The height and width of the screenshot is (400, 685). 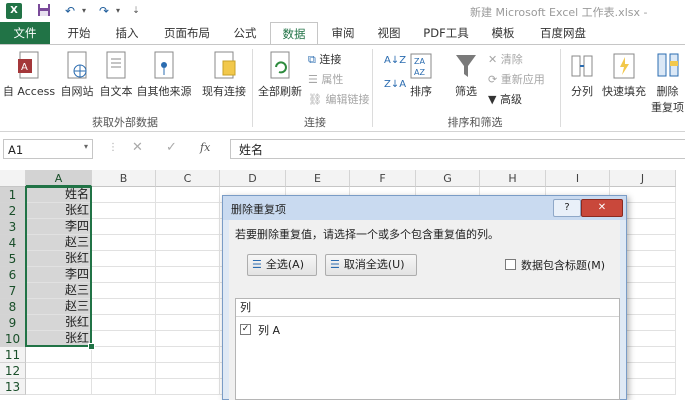 I want to click on column-header-b: B, so click(x=124, y=178).